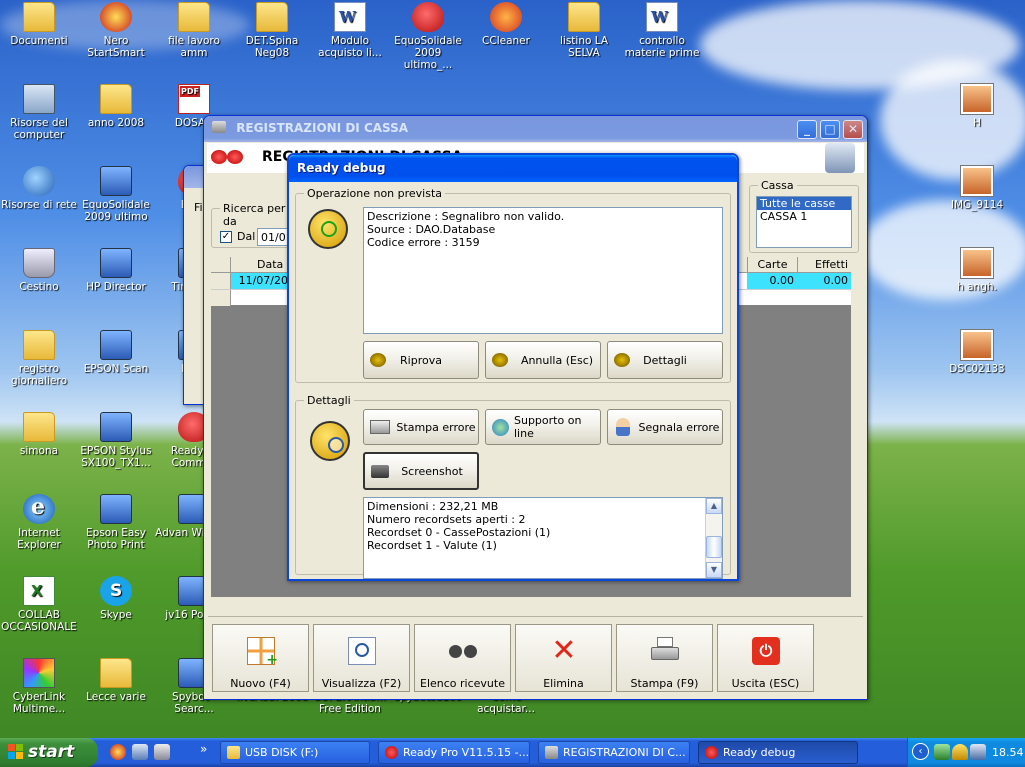 This screenshot has width=1025, height=767. What do you see at coordinates (116, 522) in the screenshot?
I see `desktop-icon: Epson Easy Photo Print` at bounding box center [116, 522].